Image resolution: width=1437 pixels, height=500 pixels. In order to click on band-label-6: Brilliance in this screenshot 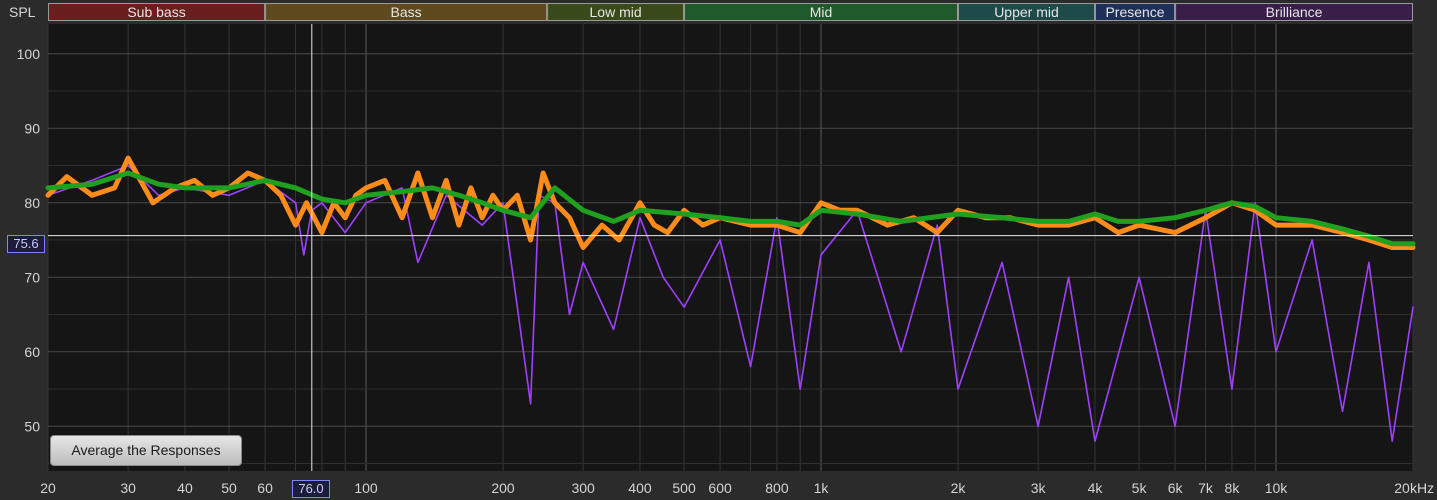, I will do `click(1294, 12)`.